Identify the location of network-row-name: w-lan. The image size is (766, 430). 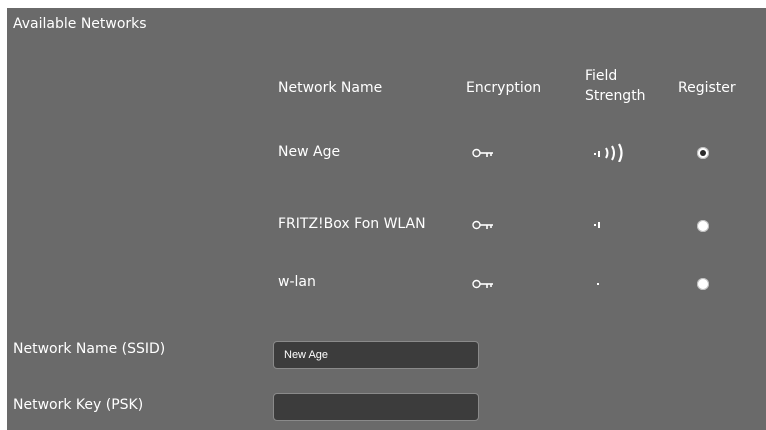
(297, 282).